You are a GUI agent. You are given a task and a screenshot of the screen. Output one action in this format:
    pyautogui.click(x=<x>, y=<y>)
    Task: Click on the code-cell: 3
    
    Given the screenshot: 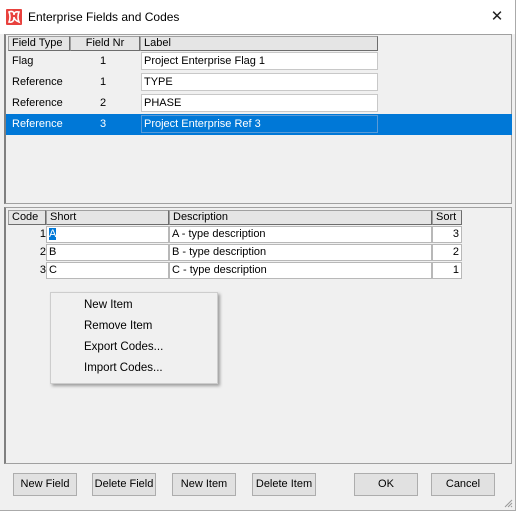 What is the action you would take?
    pyautogui.click(x=27, y=270)
    